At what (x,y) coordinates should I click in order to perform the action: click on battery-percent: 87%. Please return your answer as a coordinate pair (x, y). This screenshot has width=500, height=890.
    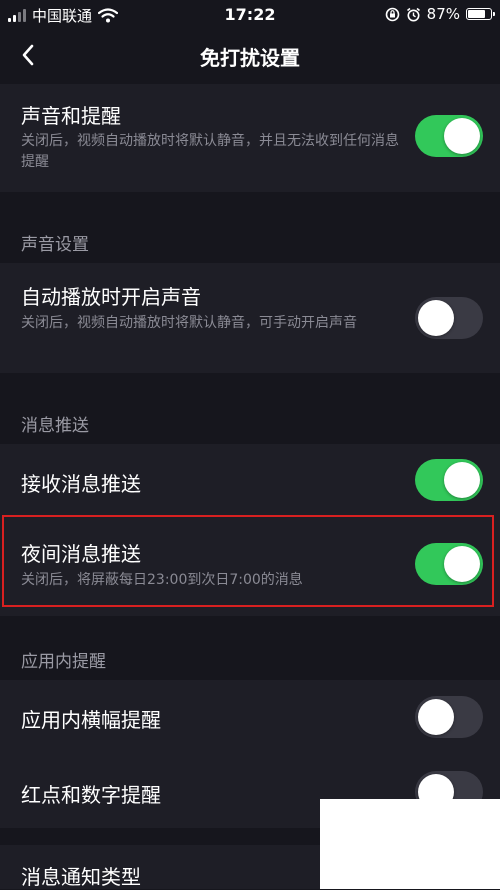
    Looking at the image, I should click on (443, 14).